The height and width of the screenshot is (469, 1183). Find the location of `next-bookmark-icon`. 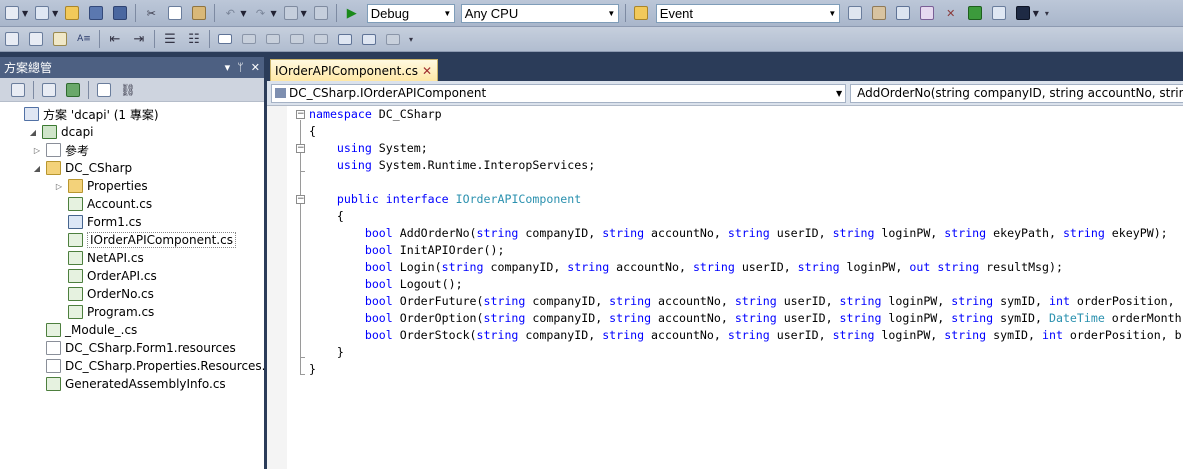

next-bookmark-icon is located at coordinates (273, 39).